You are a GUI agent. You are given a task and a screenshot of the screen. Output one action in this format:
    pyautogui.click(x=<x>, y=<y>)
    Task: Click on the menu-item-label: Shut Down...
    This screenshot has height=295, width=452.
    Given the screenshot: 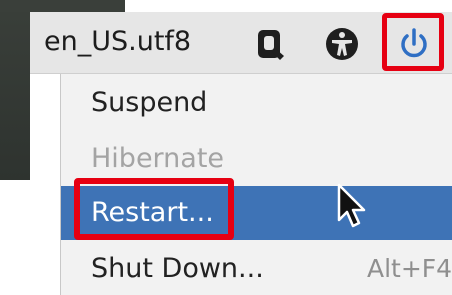 What is the action you would take?
    pyautogui.click(x=177, y=268)
    